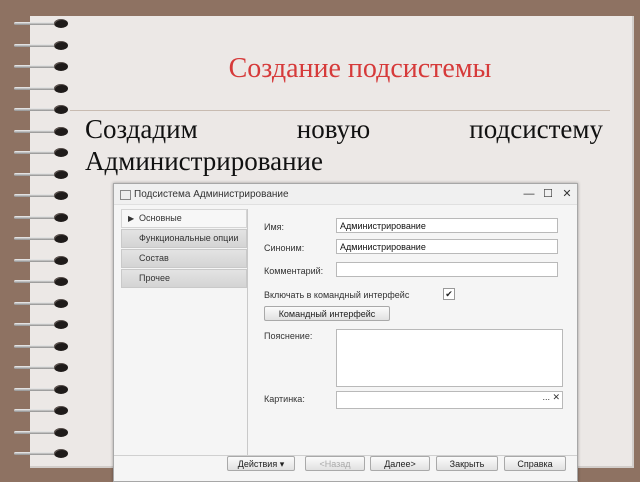 The width and height of the screenshot is (640, 482). I want to click on tab-label: Прочее, so click(154, 278).